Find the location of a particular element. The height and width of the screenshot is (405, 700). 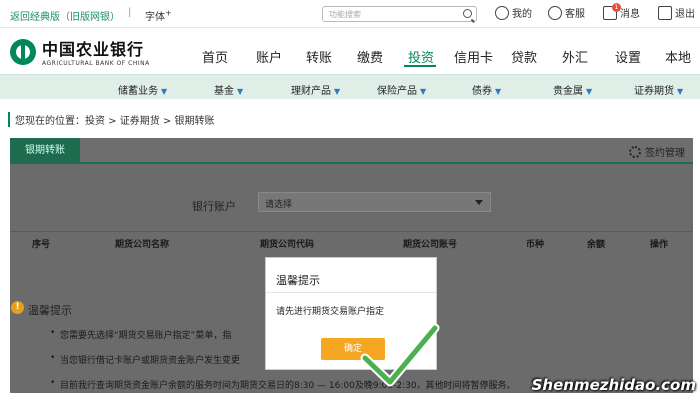

font-label: 字体 is located at coordinates (155, 17).